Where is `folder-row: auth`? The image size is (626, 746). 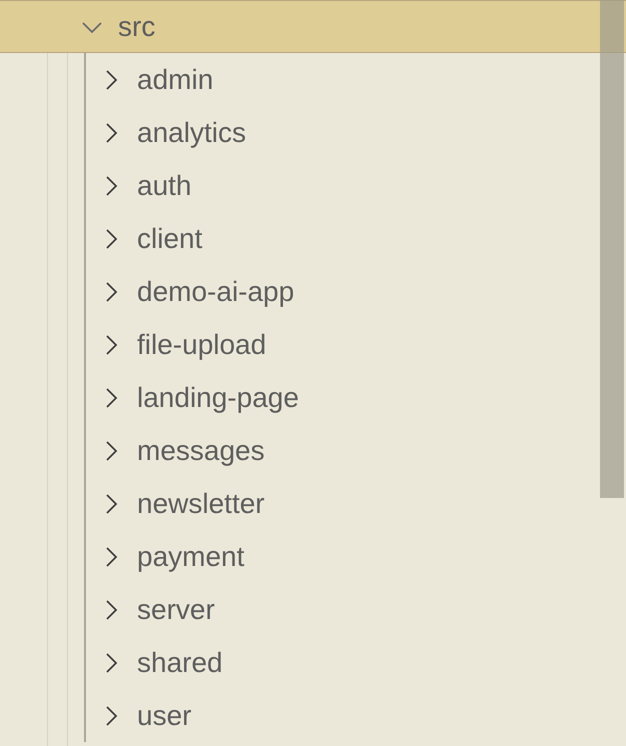 folder-row: auth is located at coordinates (313, 185).